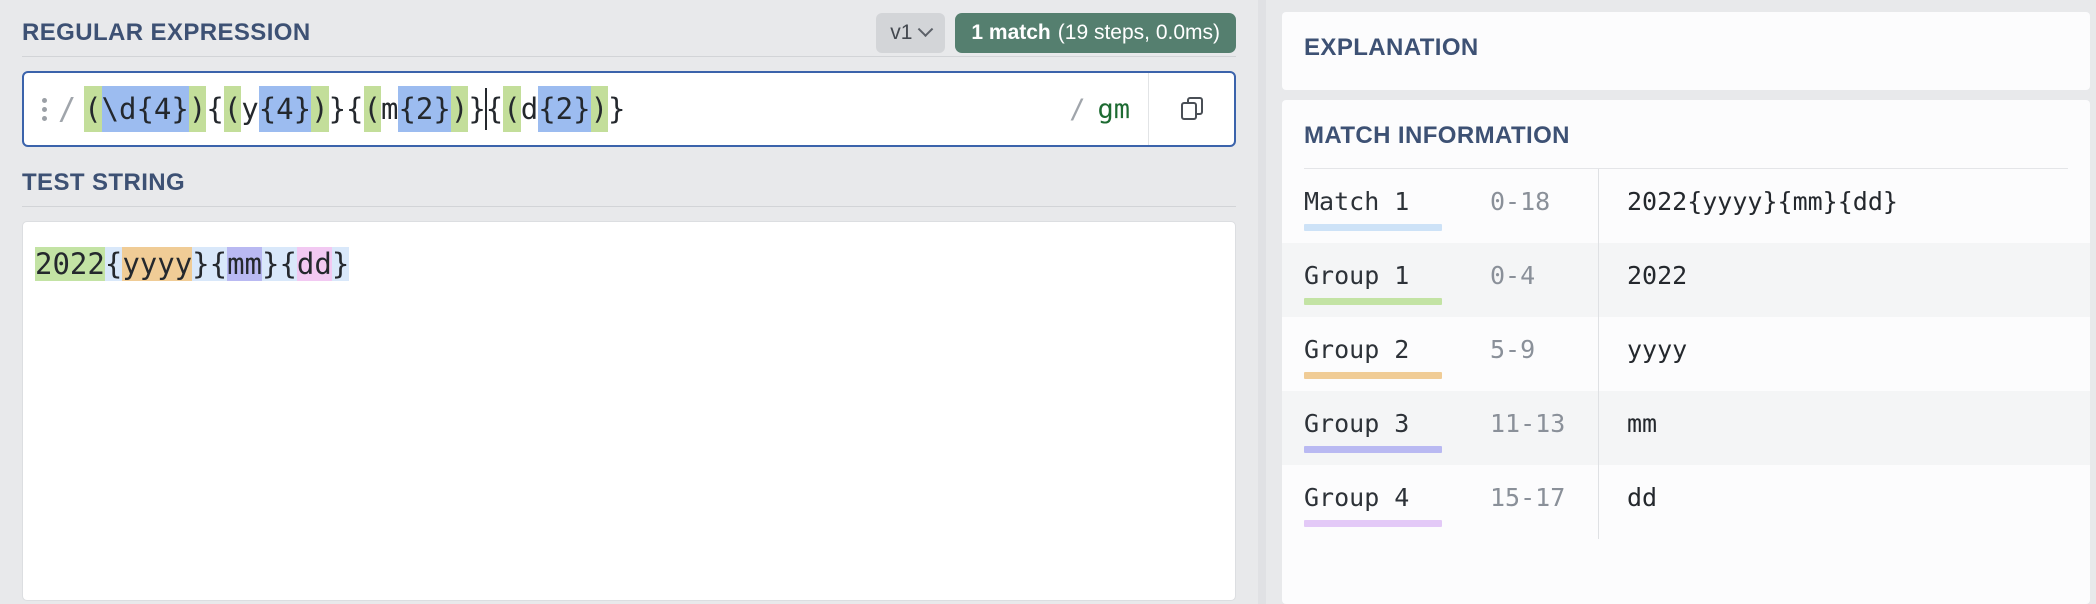 This screenshot has width=2096, height=604. Describe the element at coordinates (1686, 51) in the screenshot. I see `explanation-panel: EXPLANATION` at that location.